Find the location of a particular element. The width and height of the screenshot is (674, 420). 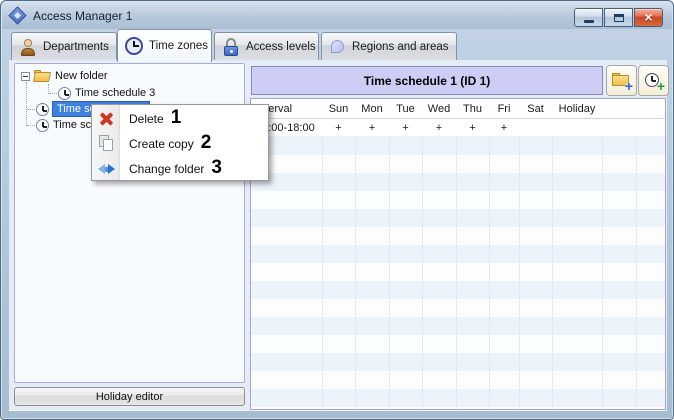

col-wed: Wed is located at coordinates (439, 108).